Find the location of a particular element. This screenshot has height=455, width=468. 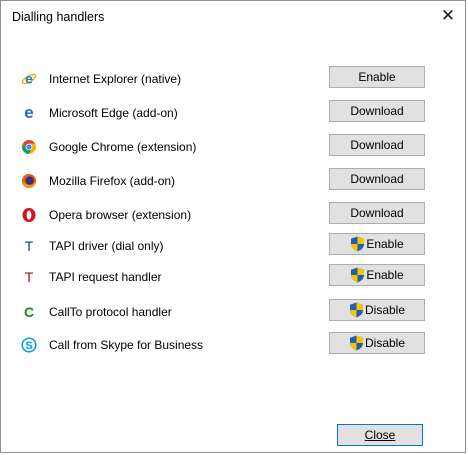

handler-row-edge: e Microsoft Edge (add-on) Download is located at coordinates (233, 113).